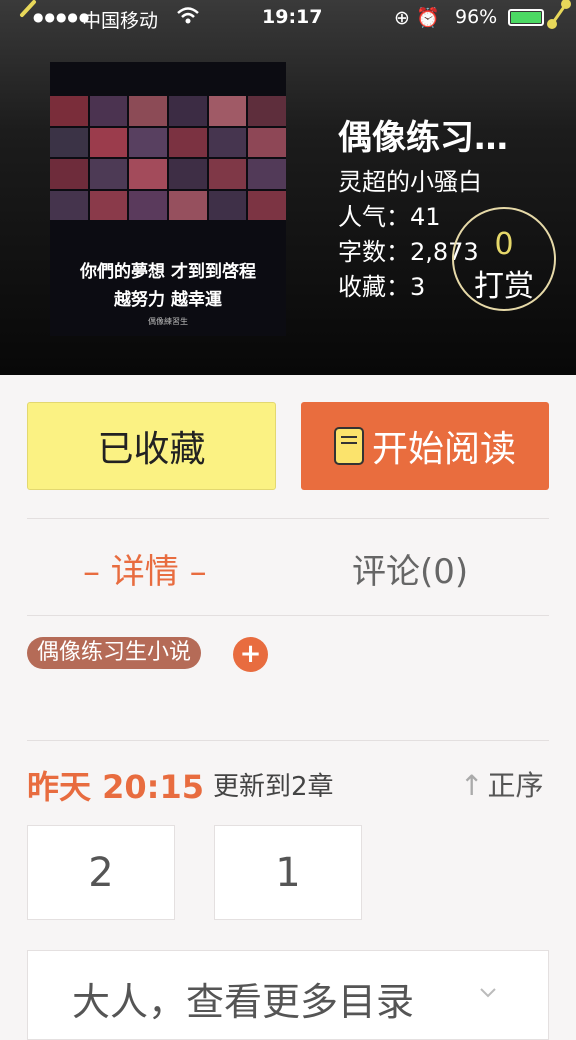  I want to click on share-icon, so click(554, 20).